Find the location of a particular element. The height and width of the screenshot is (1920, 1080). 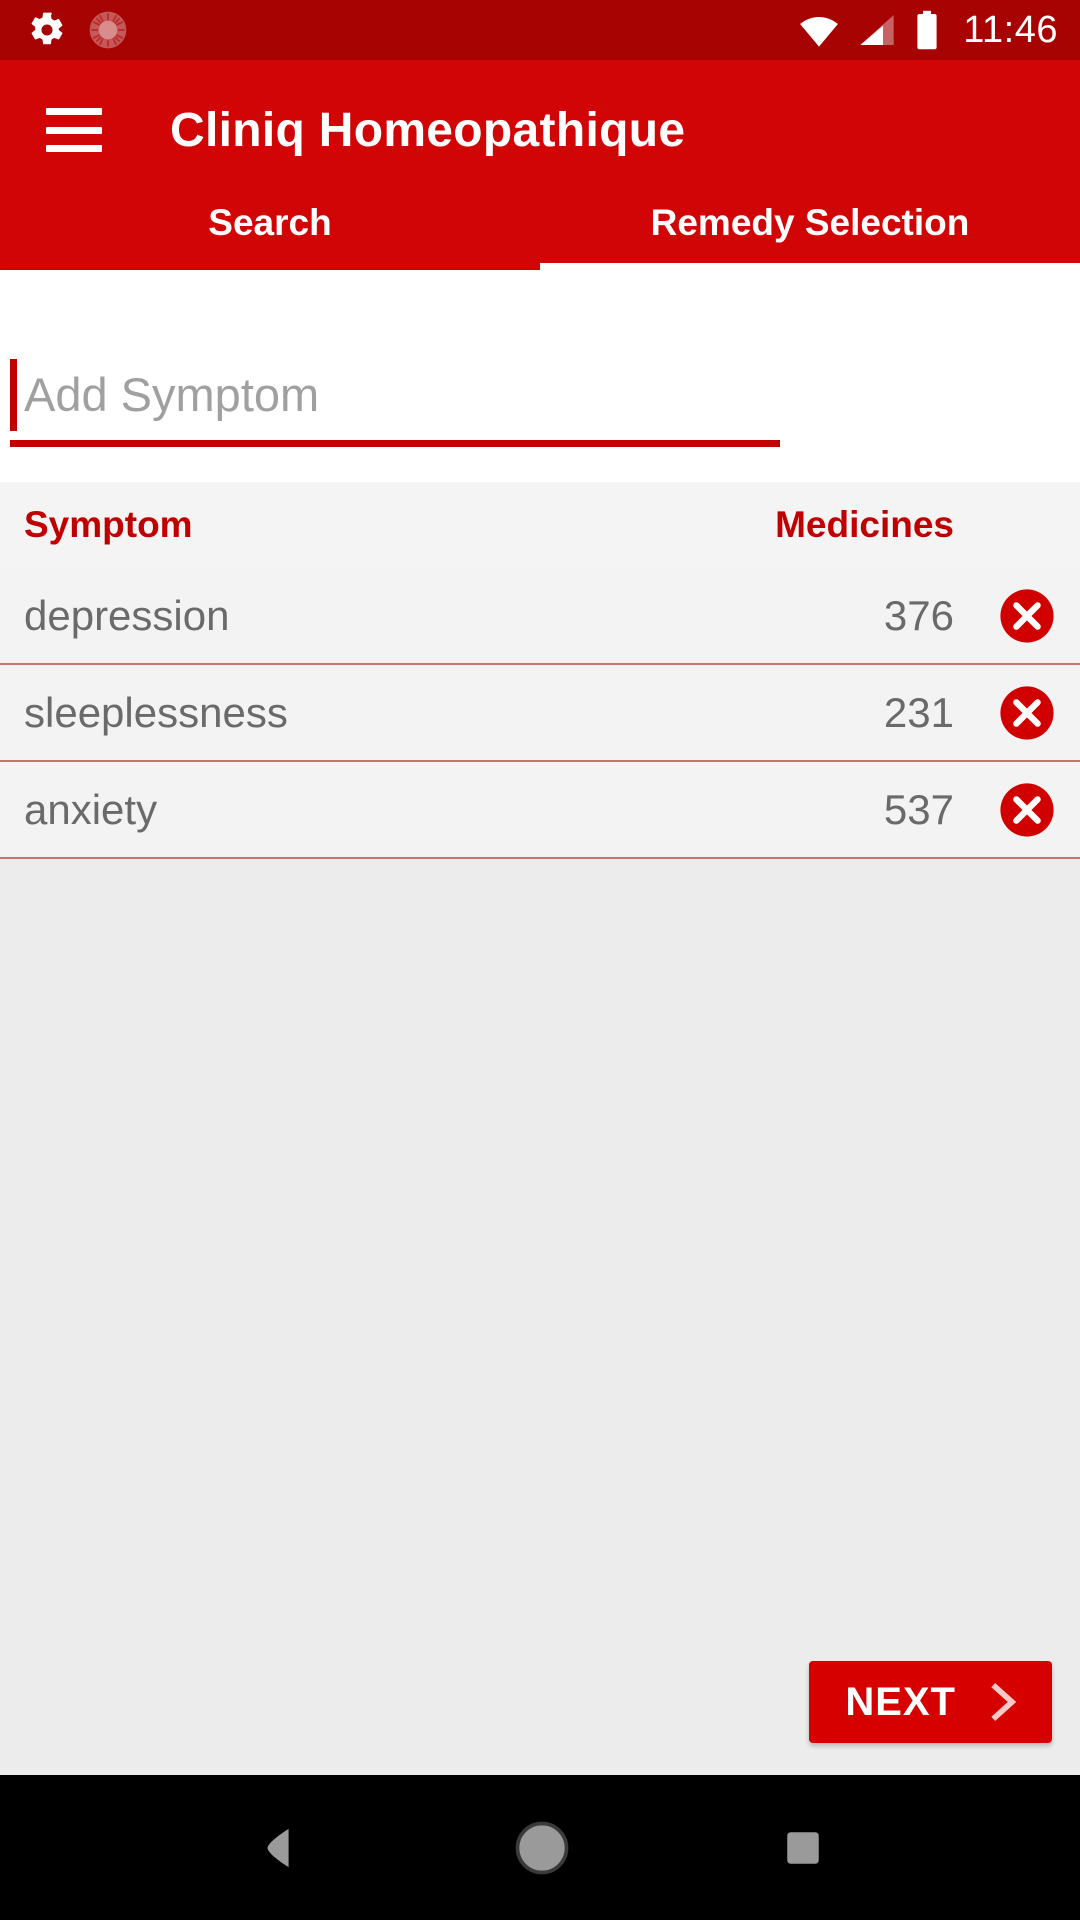

tab-search: Search is located at coordinates (270, 235).